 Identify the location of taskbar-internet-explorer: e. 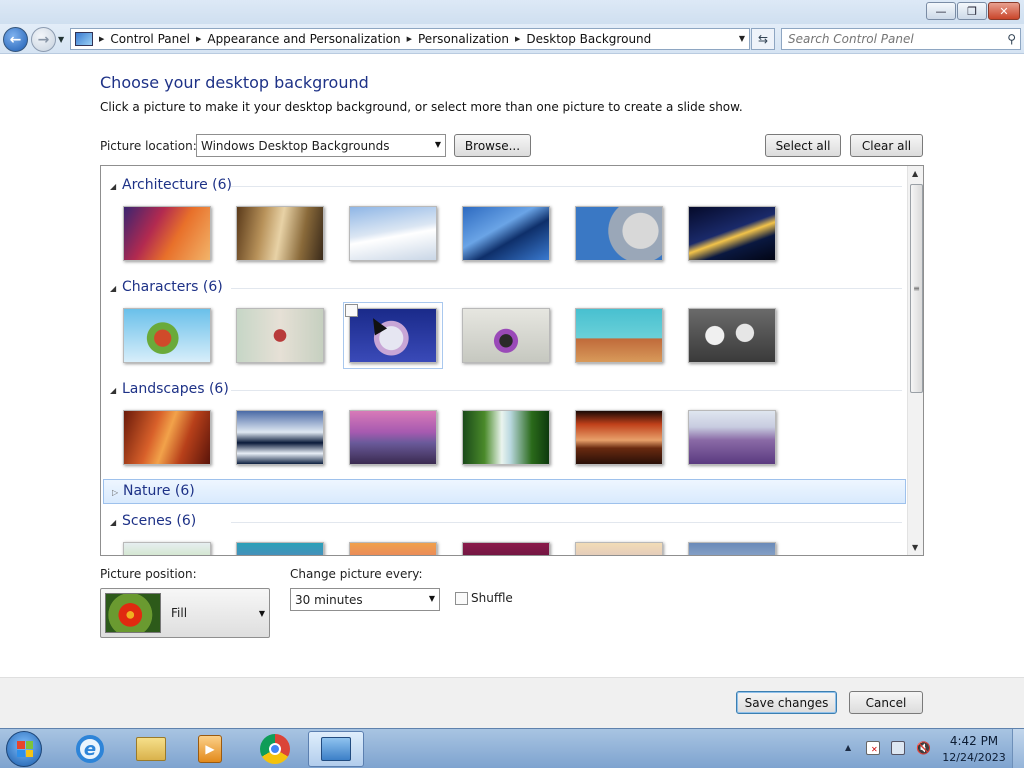
(90, 749).